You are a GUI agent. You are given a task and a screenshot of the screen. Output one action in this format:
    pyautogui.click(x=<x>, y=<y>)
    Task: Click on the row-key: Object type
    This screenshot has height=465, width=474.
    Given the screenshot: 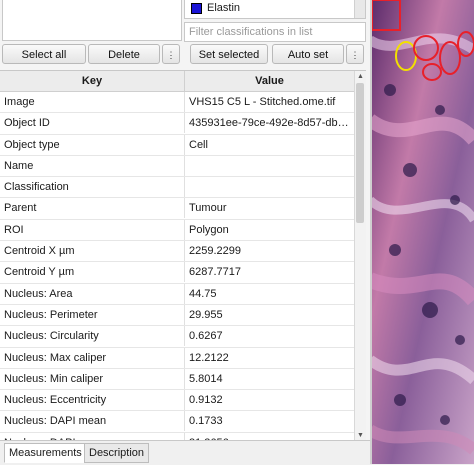 What is the action you would take?
    pyautogui.click(x=92, y=144)
    